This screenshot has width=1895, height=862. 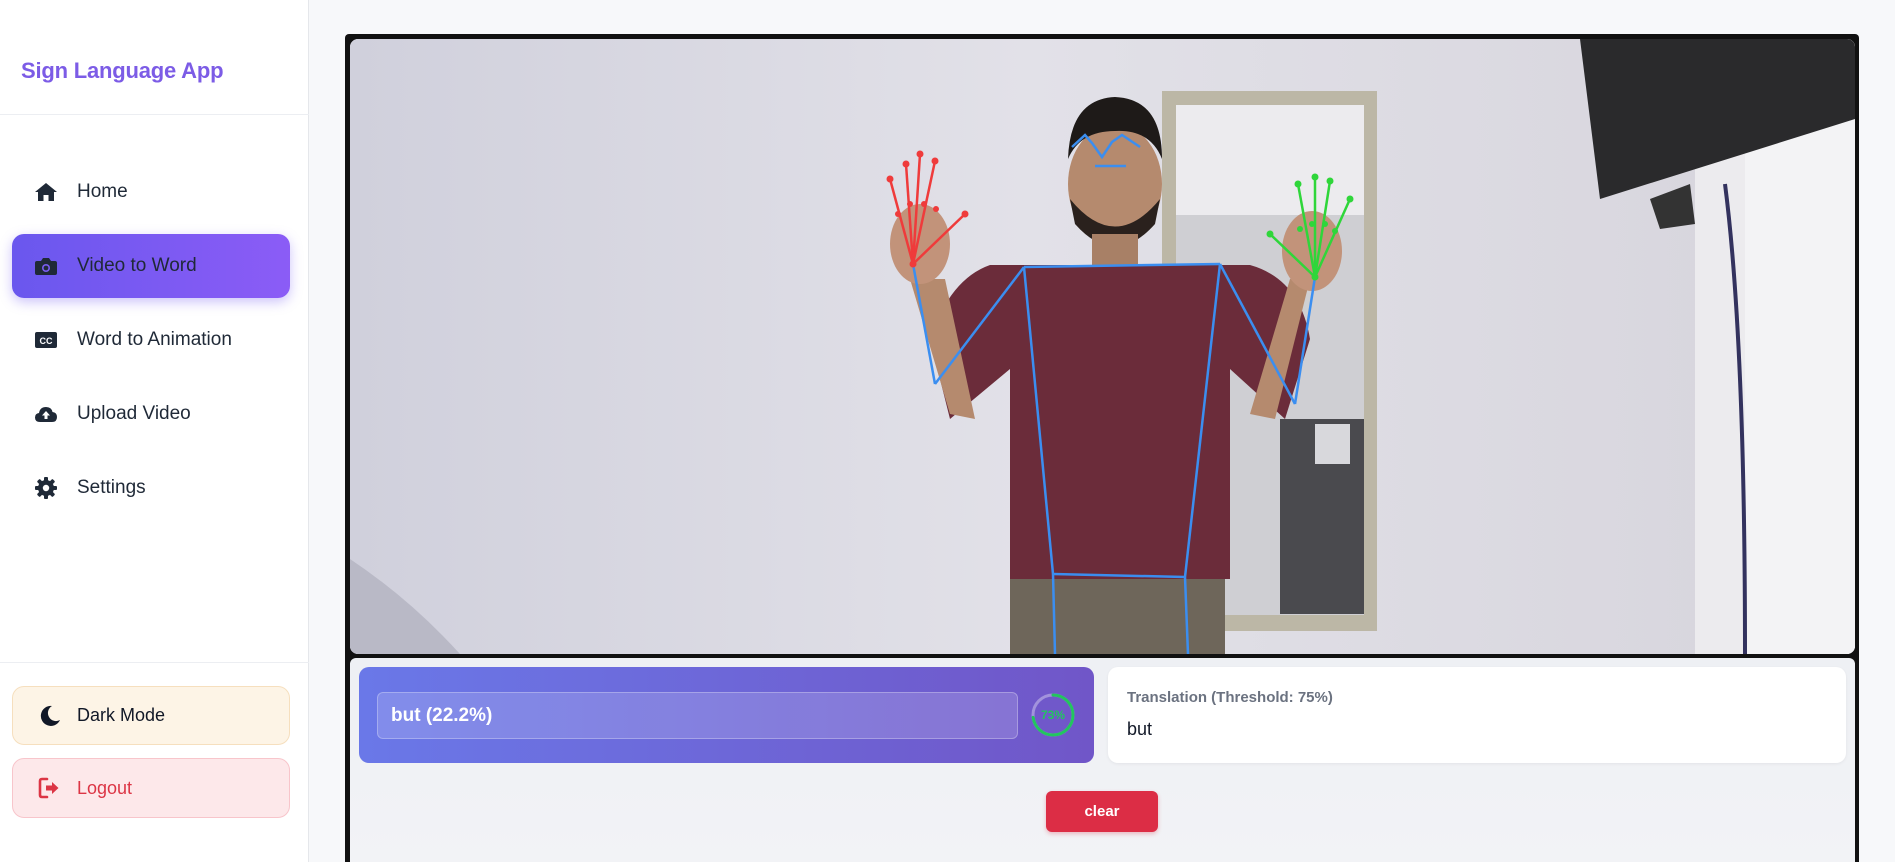 I want to click on sidebar-item-word-to-animation: CC Word to Animation, so click(x=151, y=340).